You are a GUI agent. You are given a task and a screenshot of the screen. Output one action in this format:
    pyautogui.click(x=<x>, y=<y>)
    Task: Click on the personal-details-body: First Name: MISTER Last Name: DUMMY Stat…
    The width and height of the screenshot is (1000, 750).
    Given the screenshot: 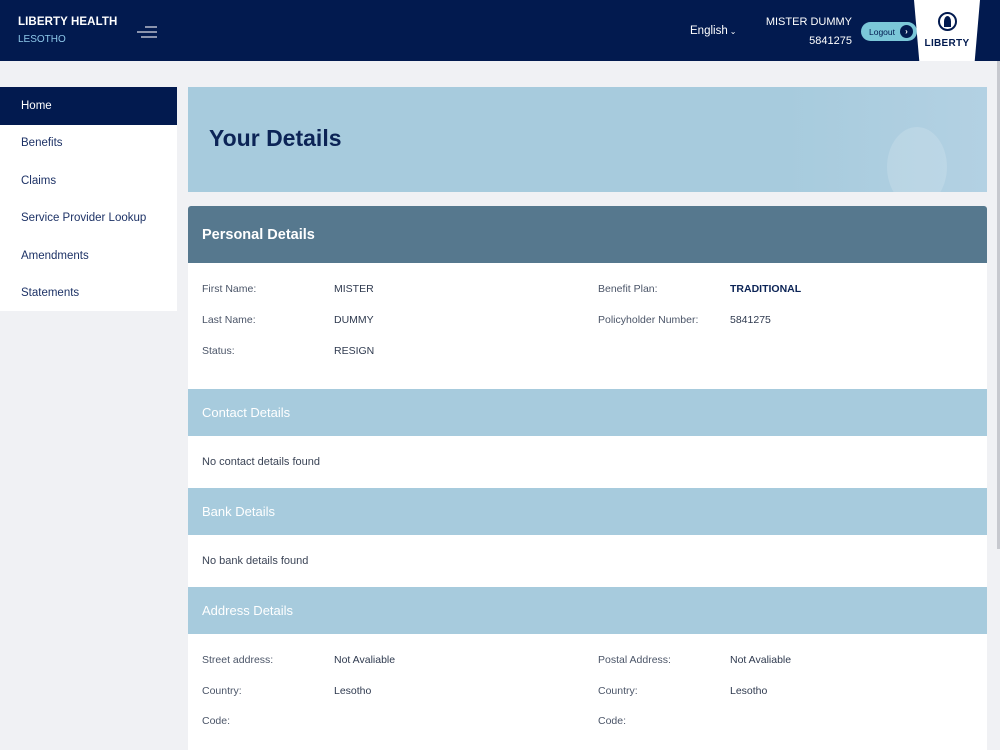 What is the action you would take?
    pyautogui.click(x=587, y=326)
    